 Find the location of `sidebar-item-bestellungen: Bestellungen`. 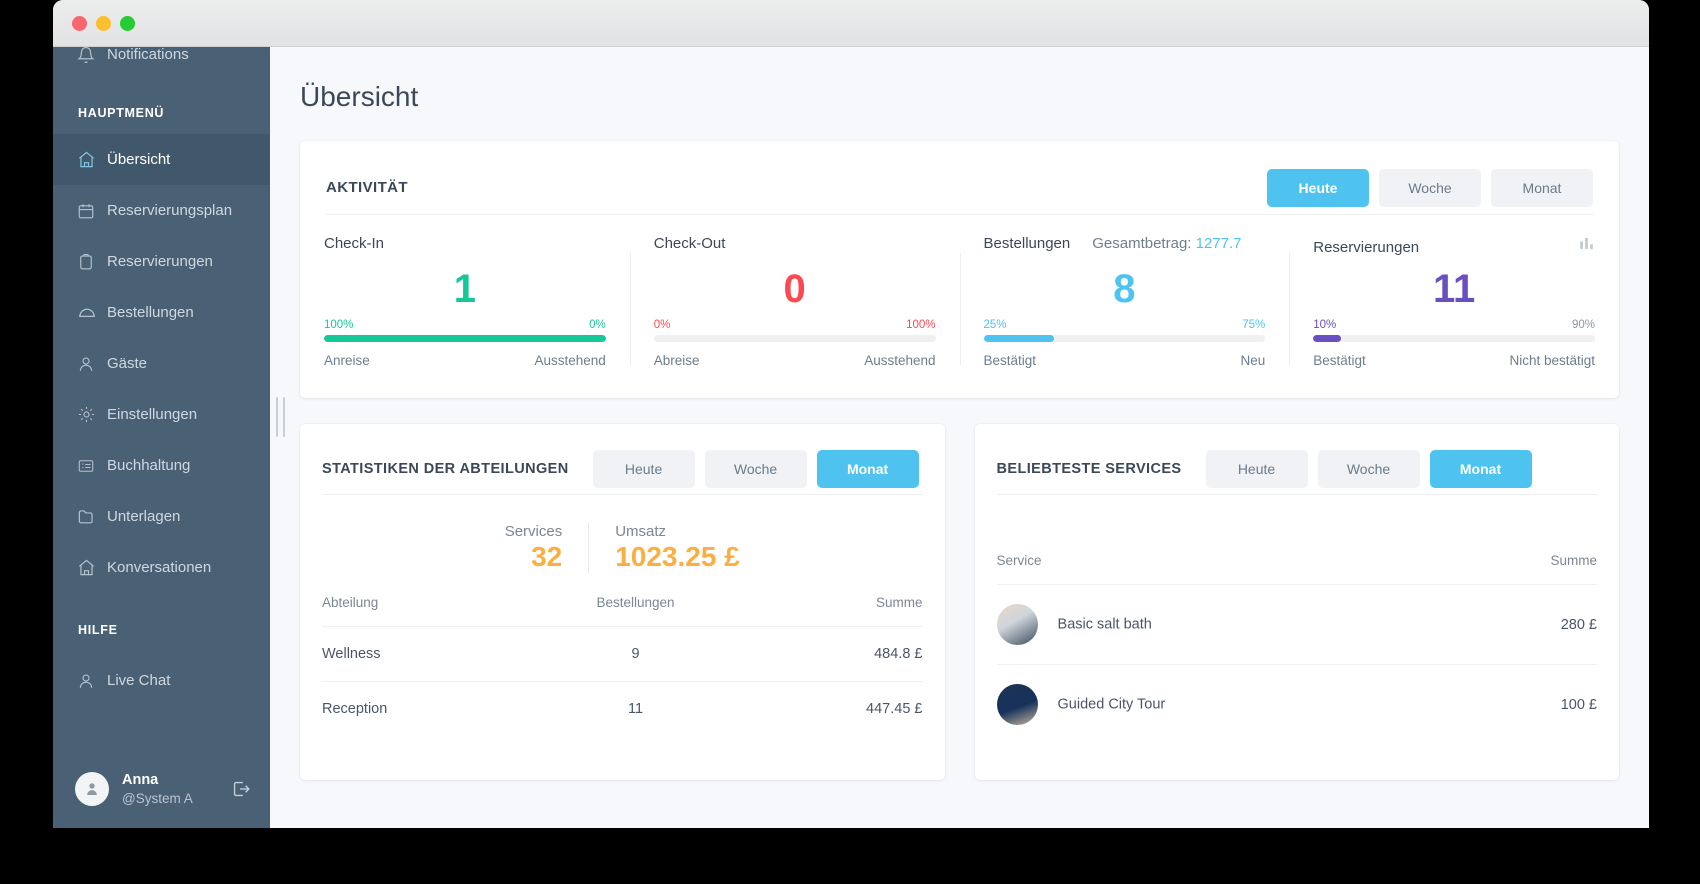

sidebar-item-bestellungen: Bestellungen is located at coordinates (161, 312).